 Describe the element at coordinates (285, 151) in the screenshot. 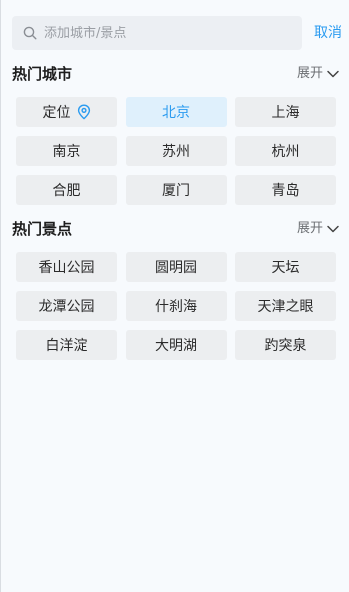

I see `city-chip-hangzhou: 杭州` at that location.